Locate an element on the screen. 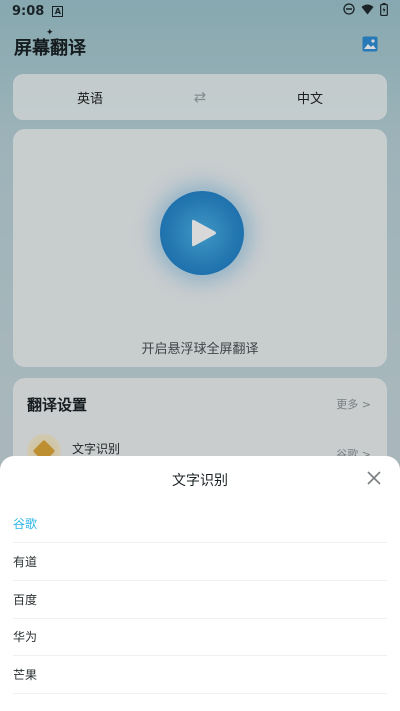 The height and width of the screenshot is (711, 400). option-baidu: 百度 is located at coordinates (200, 600).